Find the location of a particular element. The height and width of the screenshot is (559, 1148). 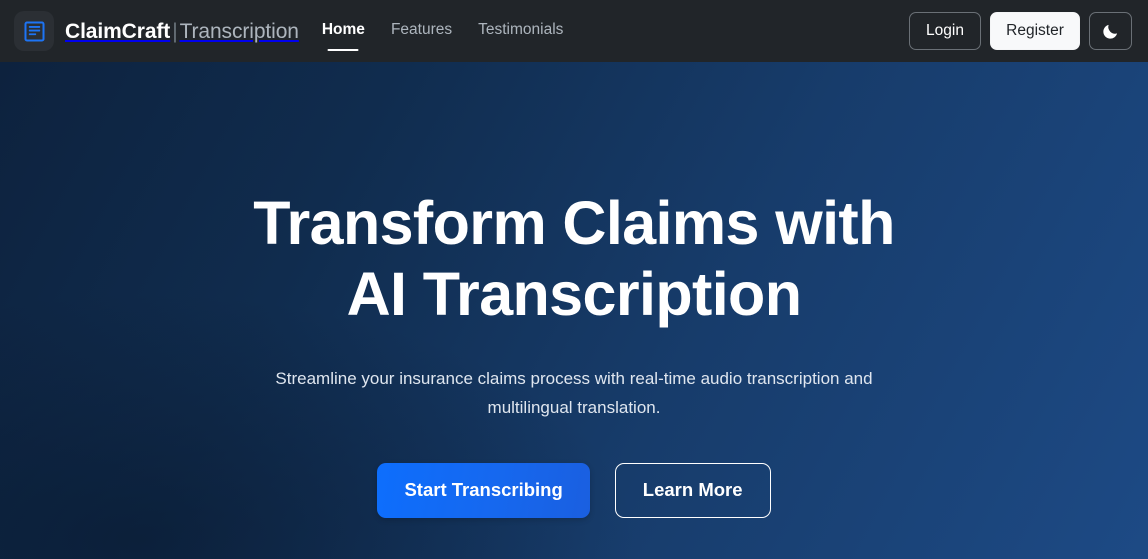

hero-title-line-1: Transform Claims with is located at coordinates (574, 223).